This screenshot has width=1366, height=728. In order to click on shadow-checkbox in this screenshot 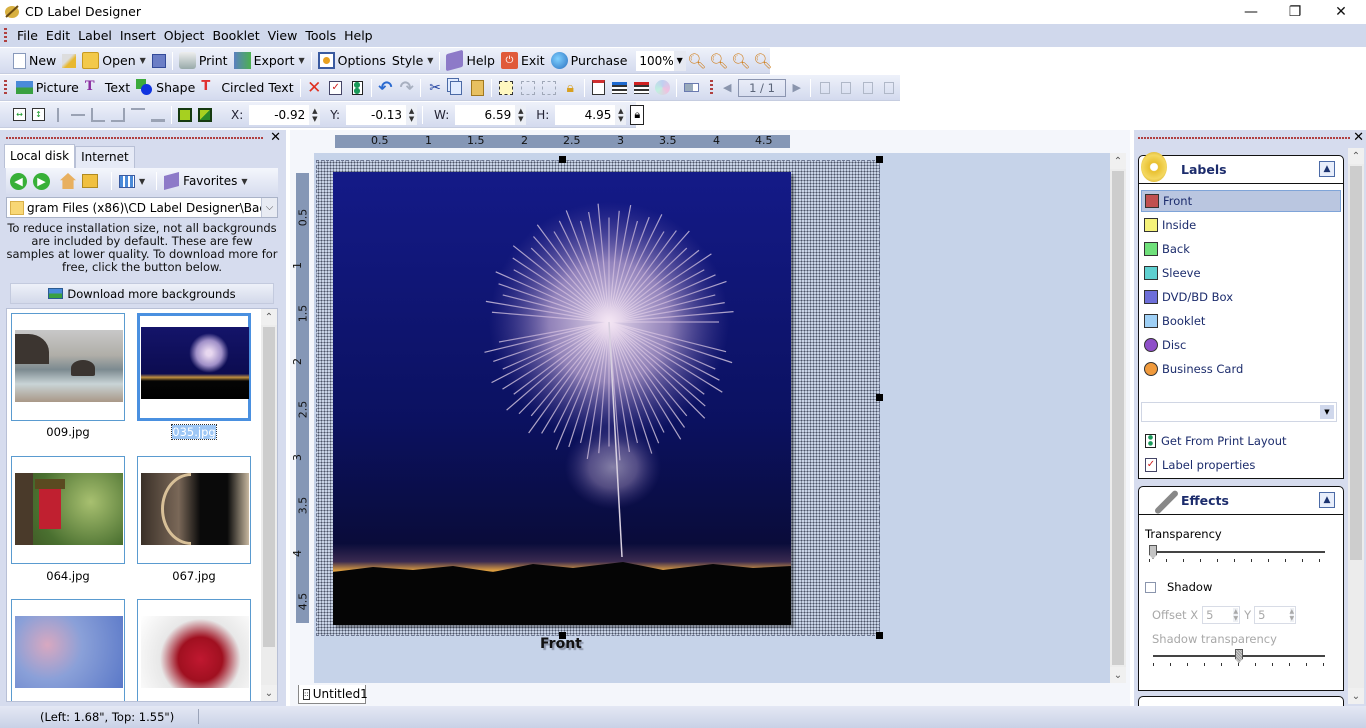, I will do `click(1150, 587)`.